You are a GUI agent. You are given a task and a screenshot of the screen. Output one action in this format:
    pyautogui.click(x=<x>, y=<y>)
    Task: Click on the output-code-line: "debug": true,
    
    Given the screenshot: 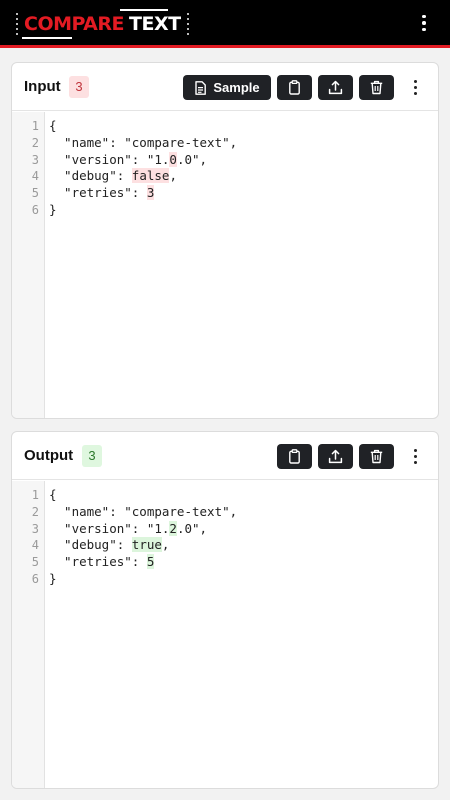 What is the action you would take?
    pyautogui.click(x=243, y=545)
    